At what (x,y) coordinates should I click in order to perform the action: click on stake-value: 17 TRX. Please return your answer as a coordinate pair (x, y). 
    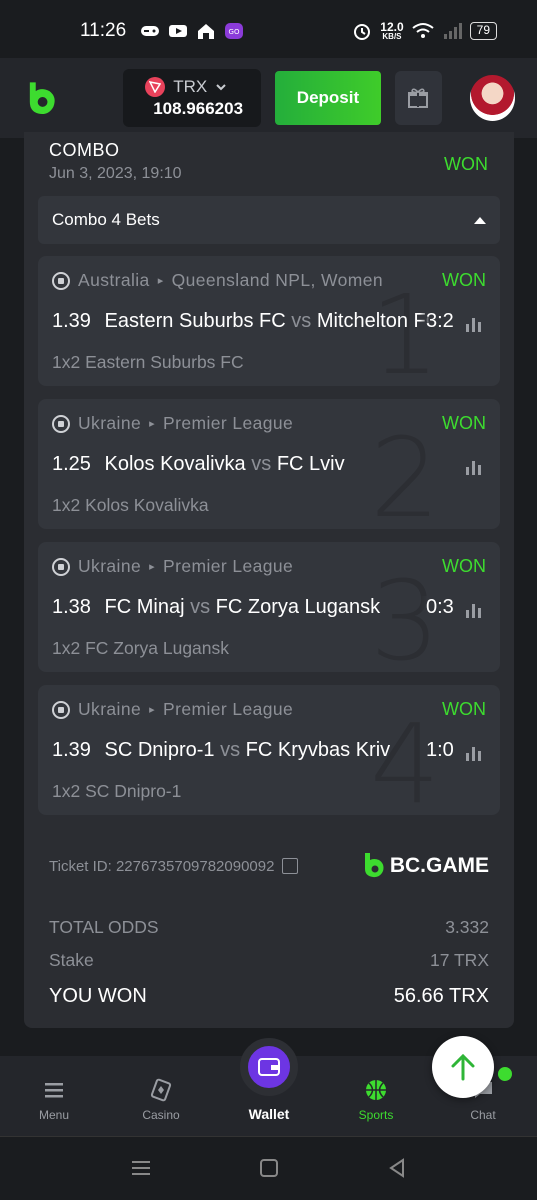
    Looking at the image, I should click on (459, 959).